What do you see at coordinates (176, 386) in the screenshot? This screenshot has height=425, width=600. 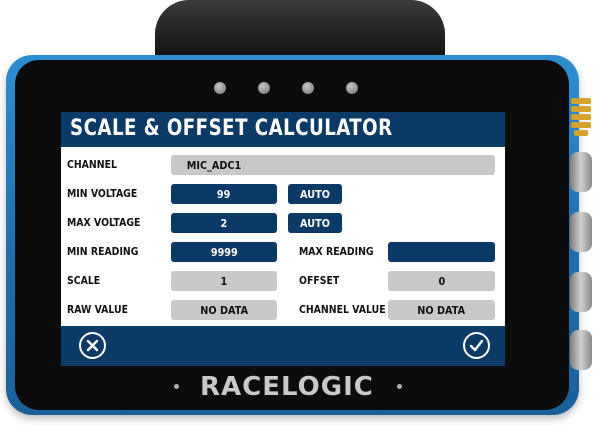 I see `brand-dot-left` at bounding box center [176, 386].